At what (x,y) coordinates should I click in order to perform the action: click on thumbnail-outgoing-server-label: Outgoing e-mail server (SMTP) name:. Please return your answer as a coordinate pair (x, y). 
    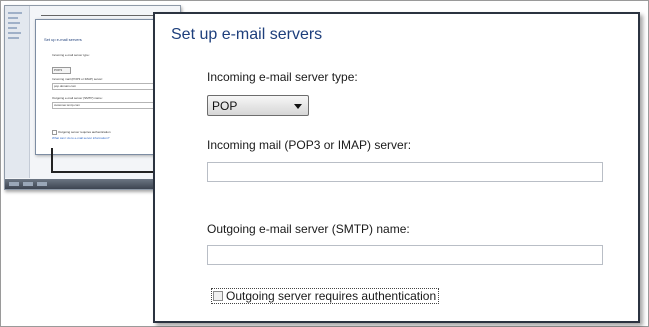
    Looking at the image, I should click on (77, 98).